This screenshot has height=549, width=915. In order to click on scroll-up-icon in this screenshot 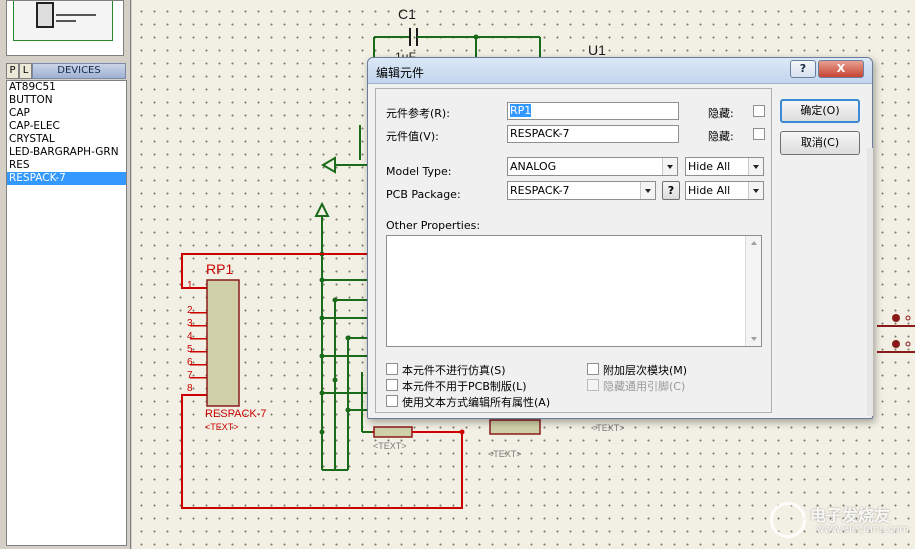, I will do `click(754, 243)`.